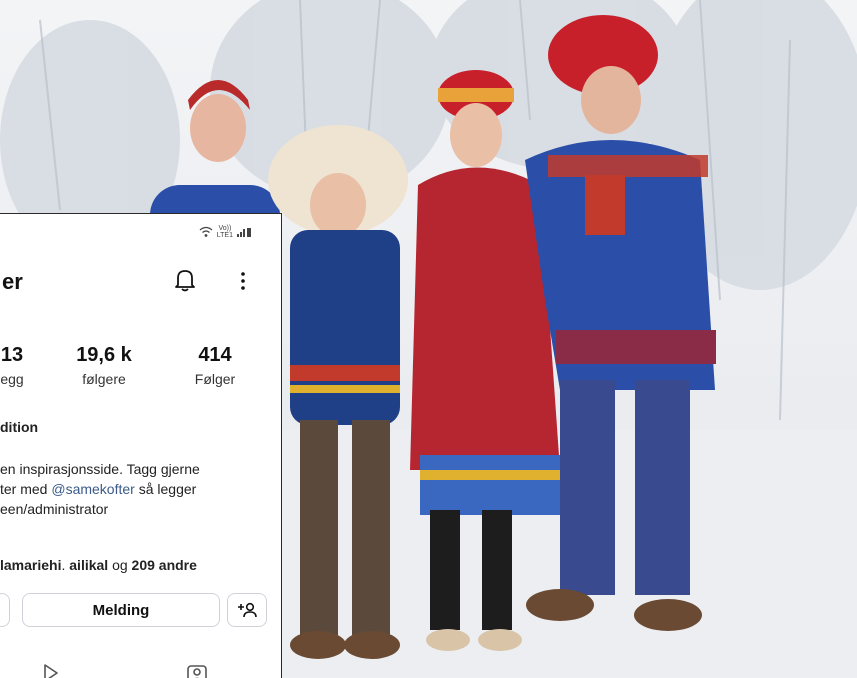 This screenshot has width=857, height=678. I want to click on bio-line: ter med @samekofter så legger, so click(98, 489).